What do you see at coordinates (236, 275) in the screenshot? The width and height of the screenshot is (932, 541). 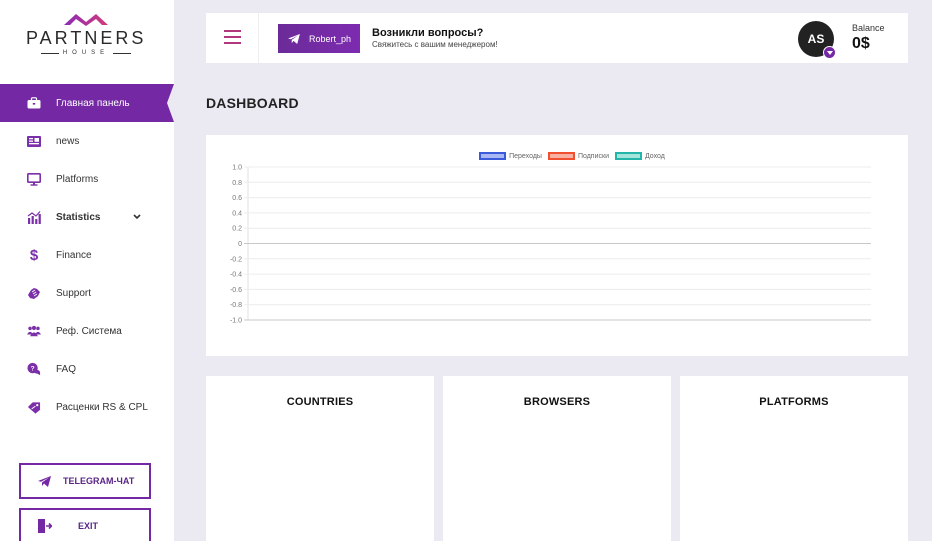 I see `y-tick-label: -0.4` at bounding box center [236, 275].